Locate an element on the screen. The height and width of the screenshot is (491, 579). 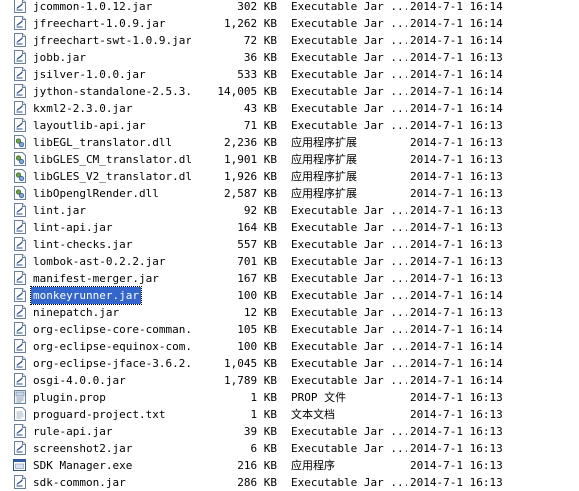
file-name: plugin.prop is located at coordinates (69, 397).